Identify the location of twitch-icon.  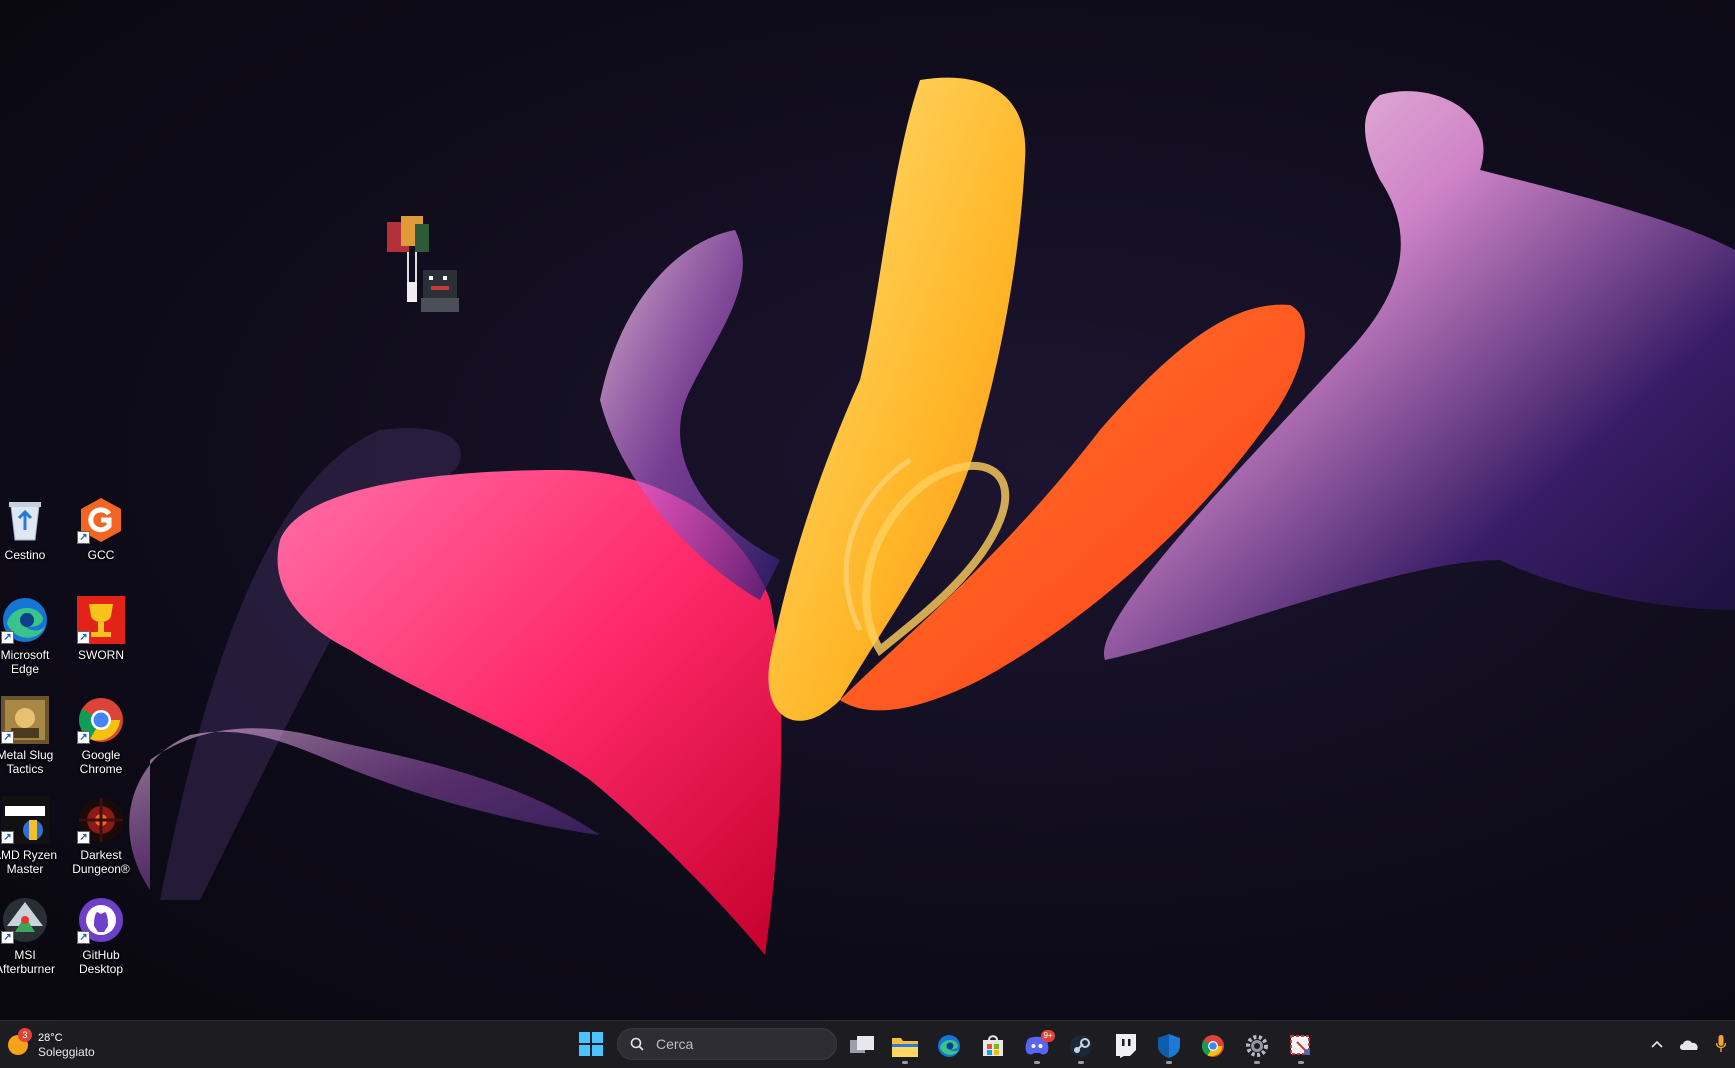
(1126, 1046).